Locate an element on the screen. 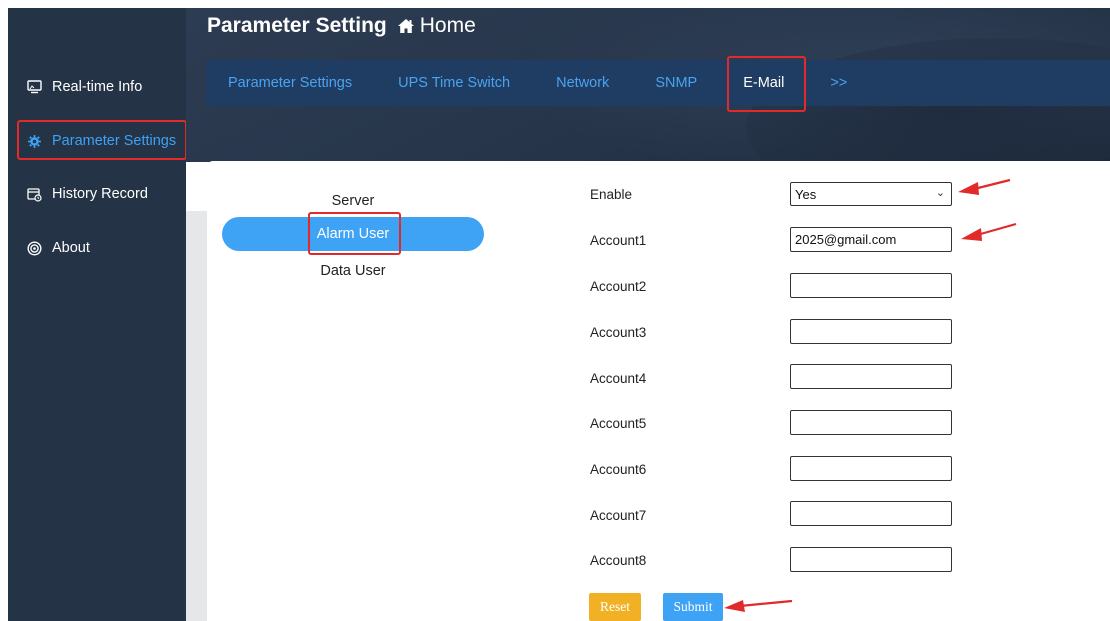 This screenshot has width=1110, height=621. account2-label: Account2 is located at coordinates (618, 286).